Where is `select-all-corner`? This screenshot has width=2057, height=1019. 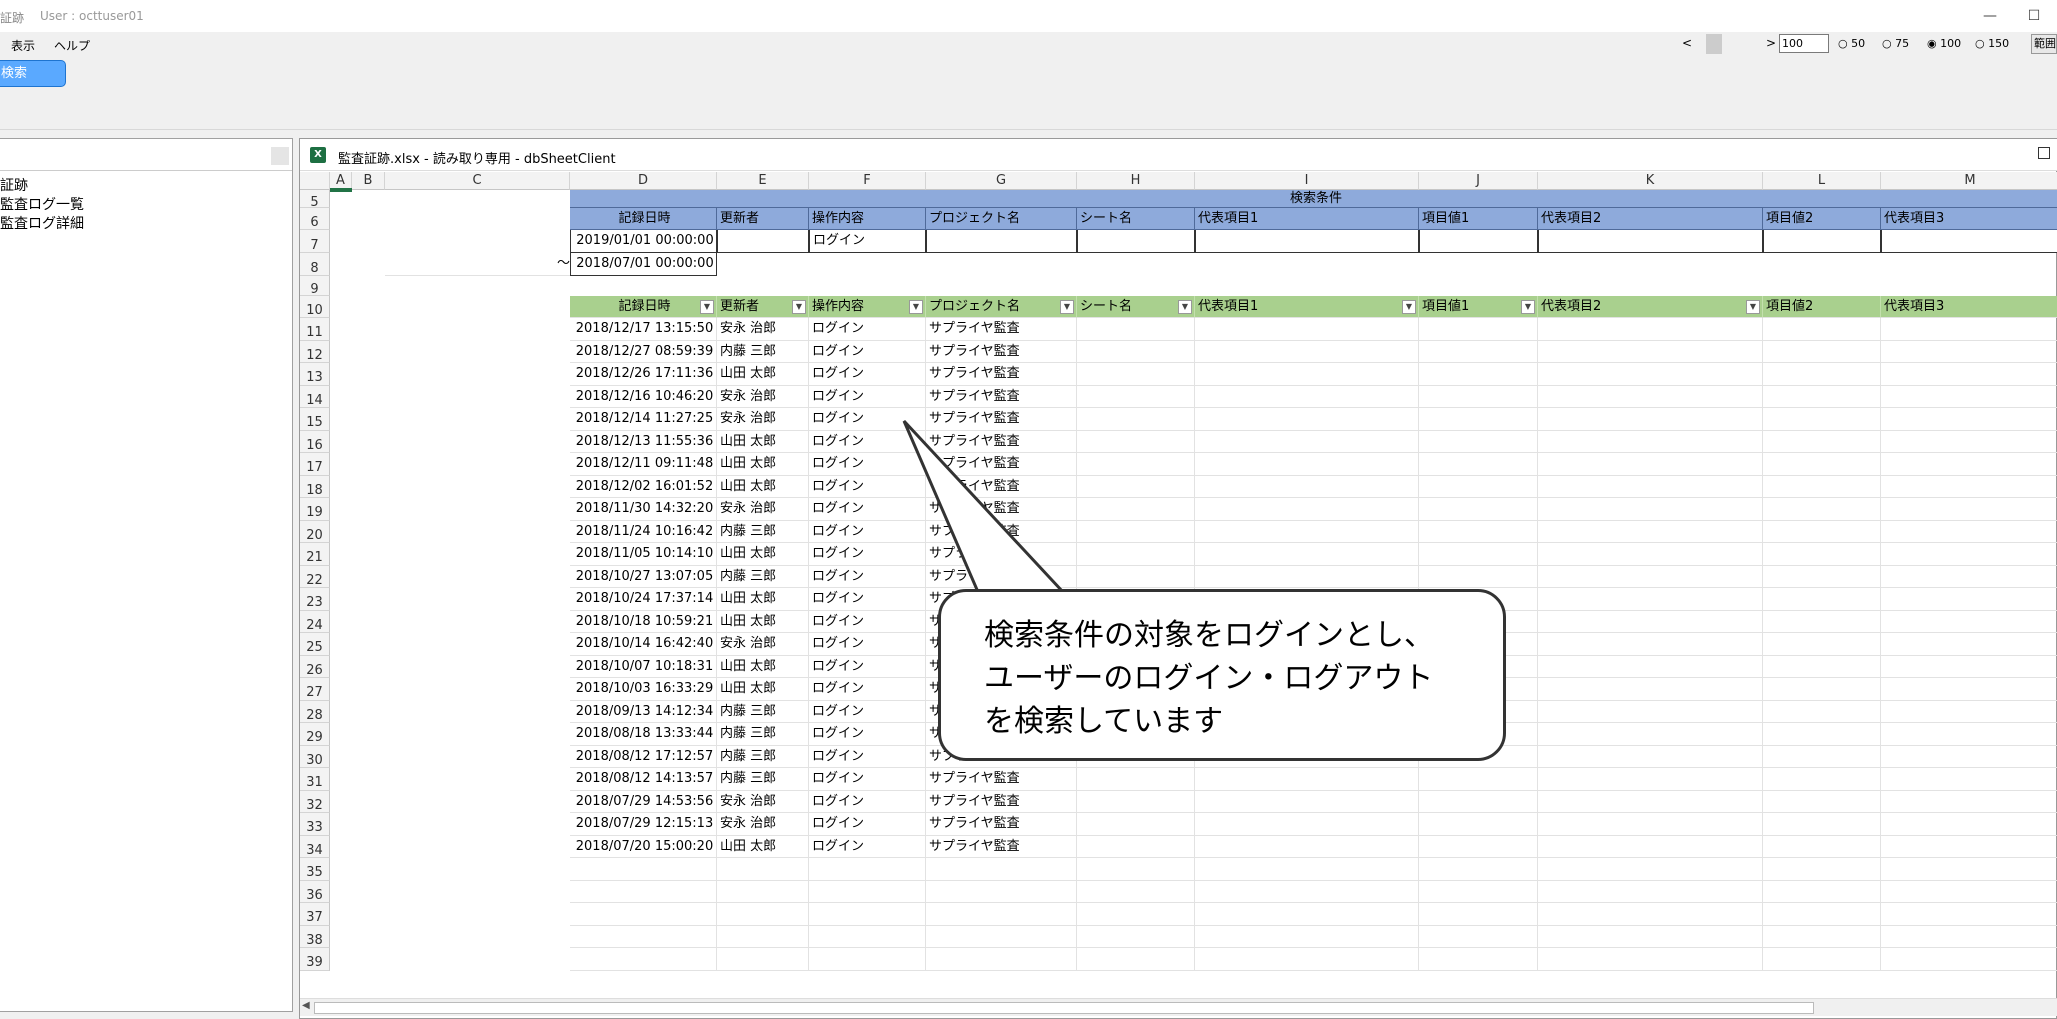
select-all-corner is located at coordinates (315, 181).